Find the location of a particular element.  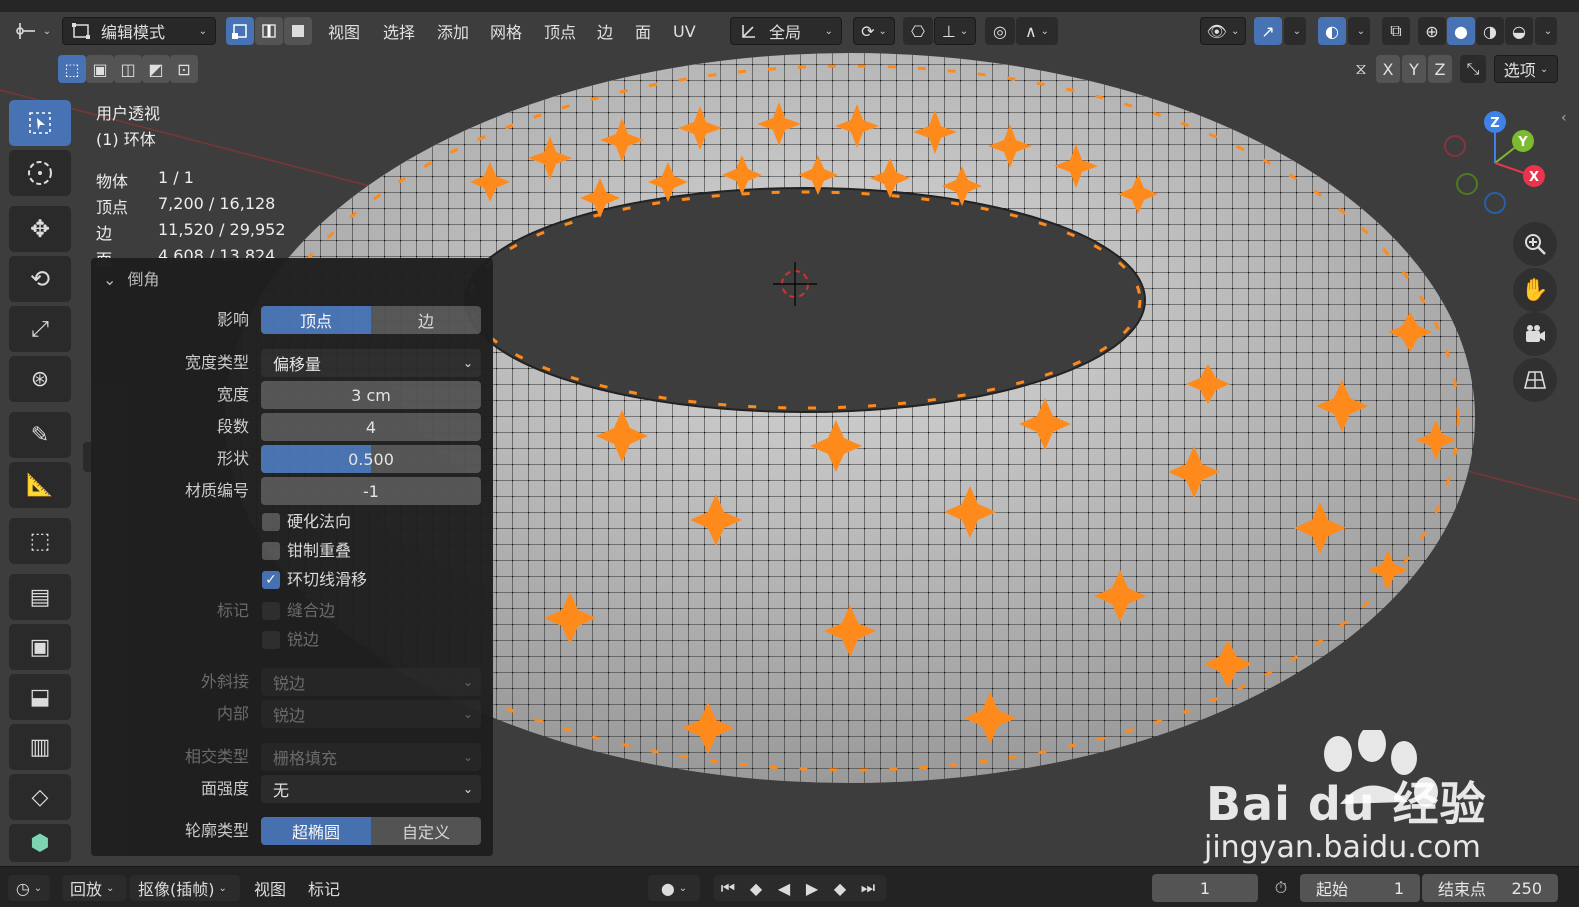

harden-normals-checkbox is located at coordinates (271, 522).